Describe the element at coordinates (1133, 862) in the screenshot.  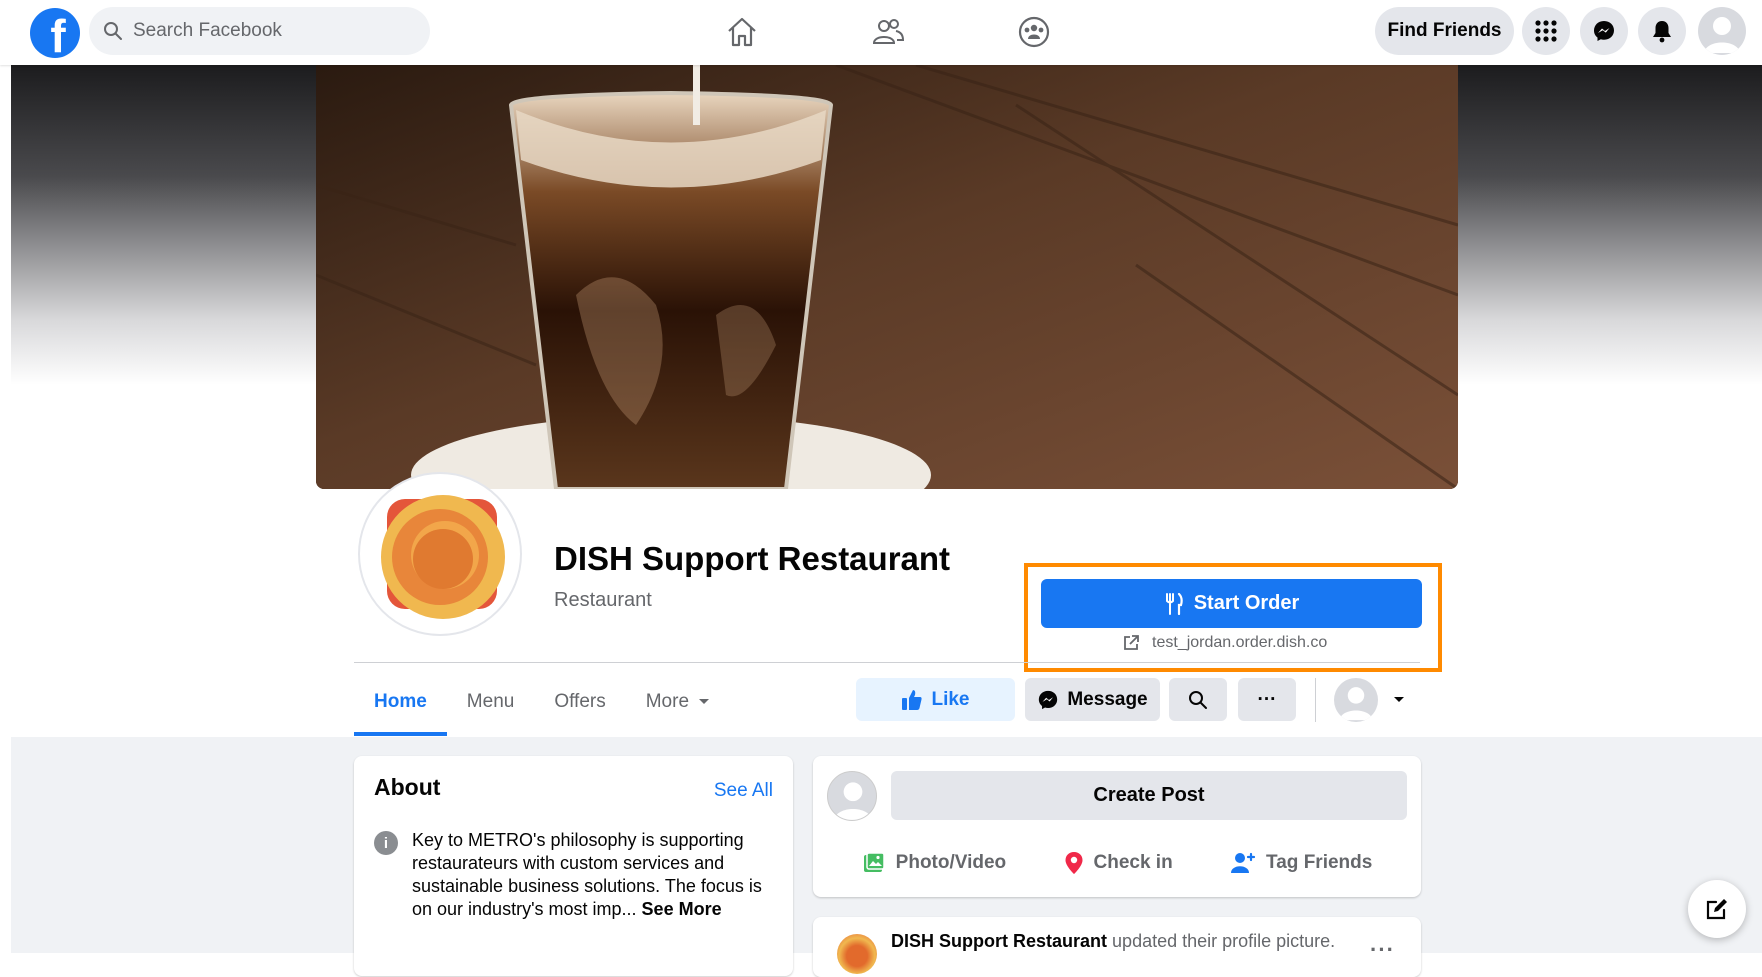
I see `check-in-label: Check in` at that location.